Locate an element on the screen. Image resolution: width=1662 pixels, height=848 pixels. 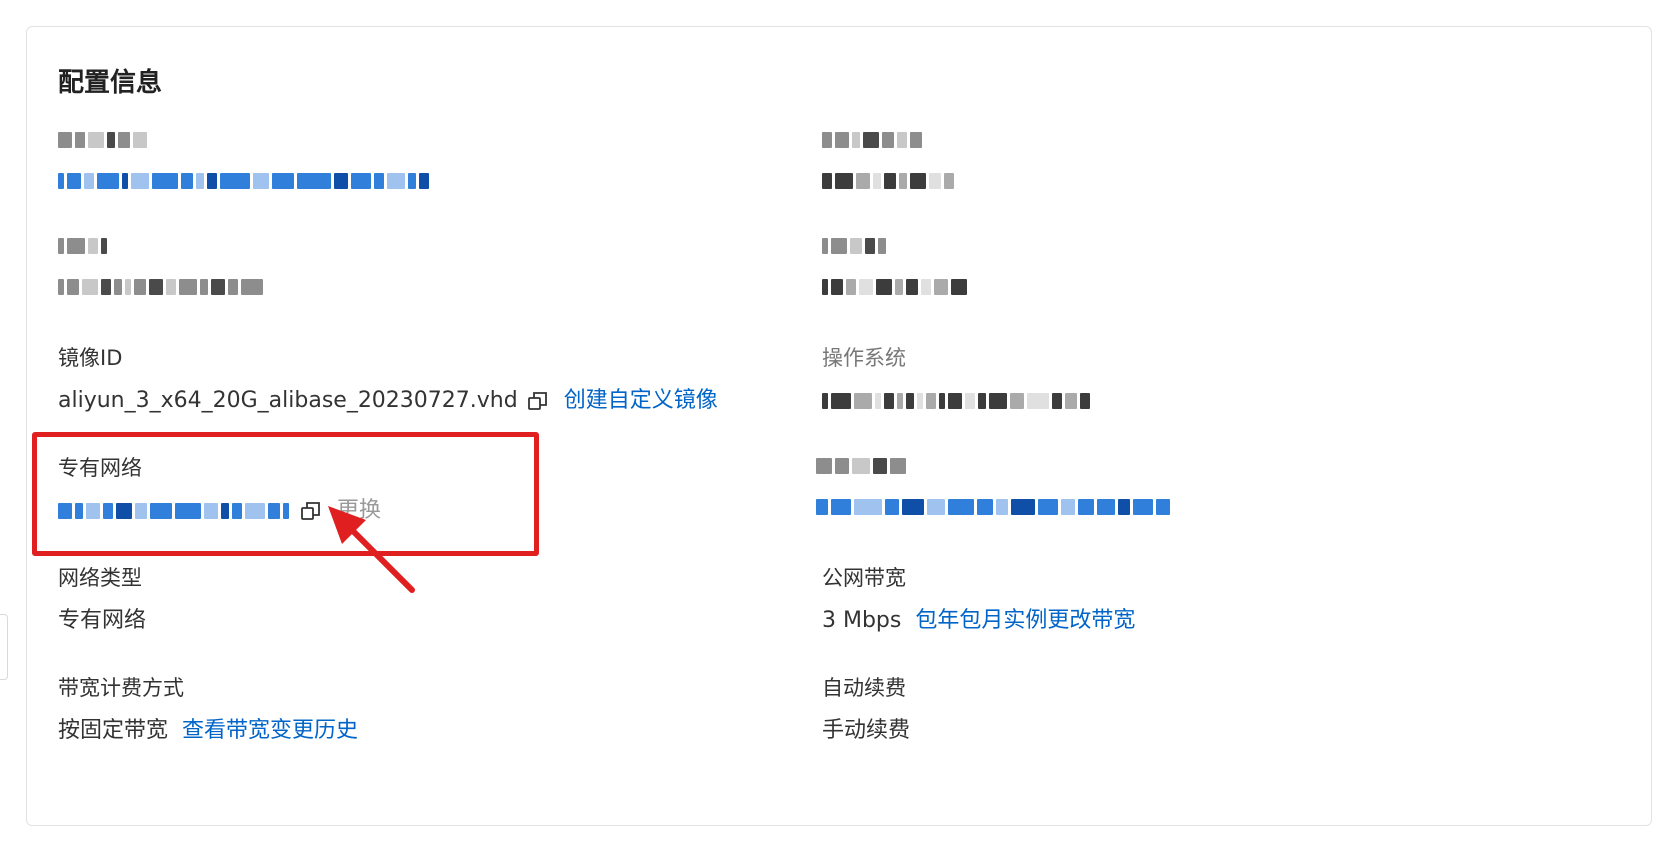
field-auto-renew: 自动续费 手动续费 is located at coordinates (866, 710).